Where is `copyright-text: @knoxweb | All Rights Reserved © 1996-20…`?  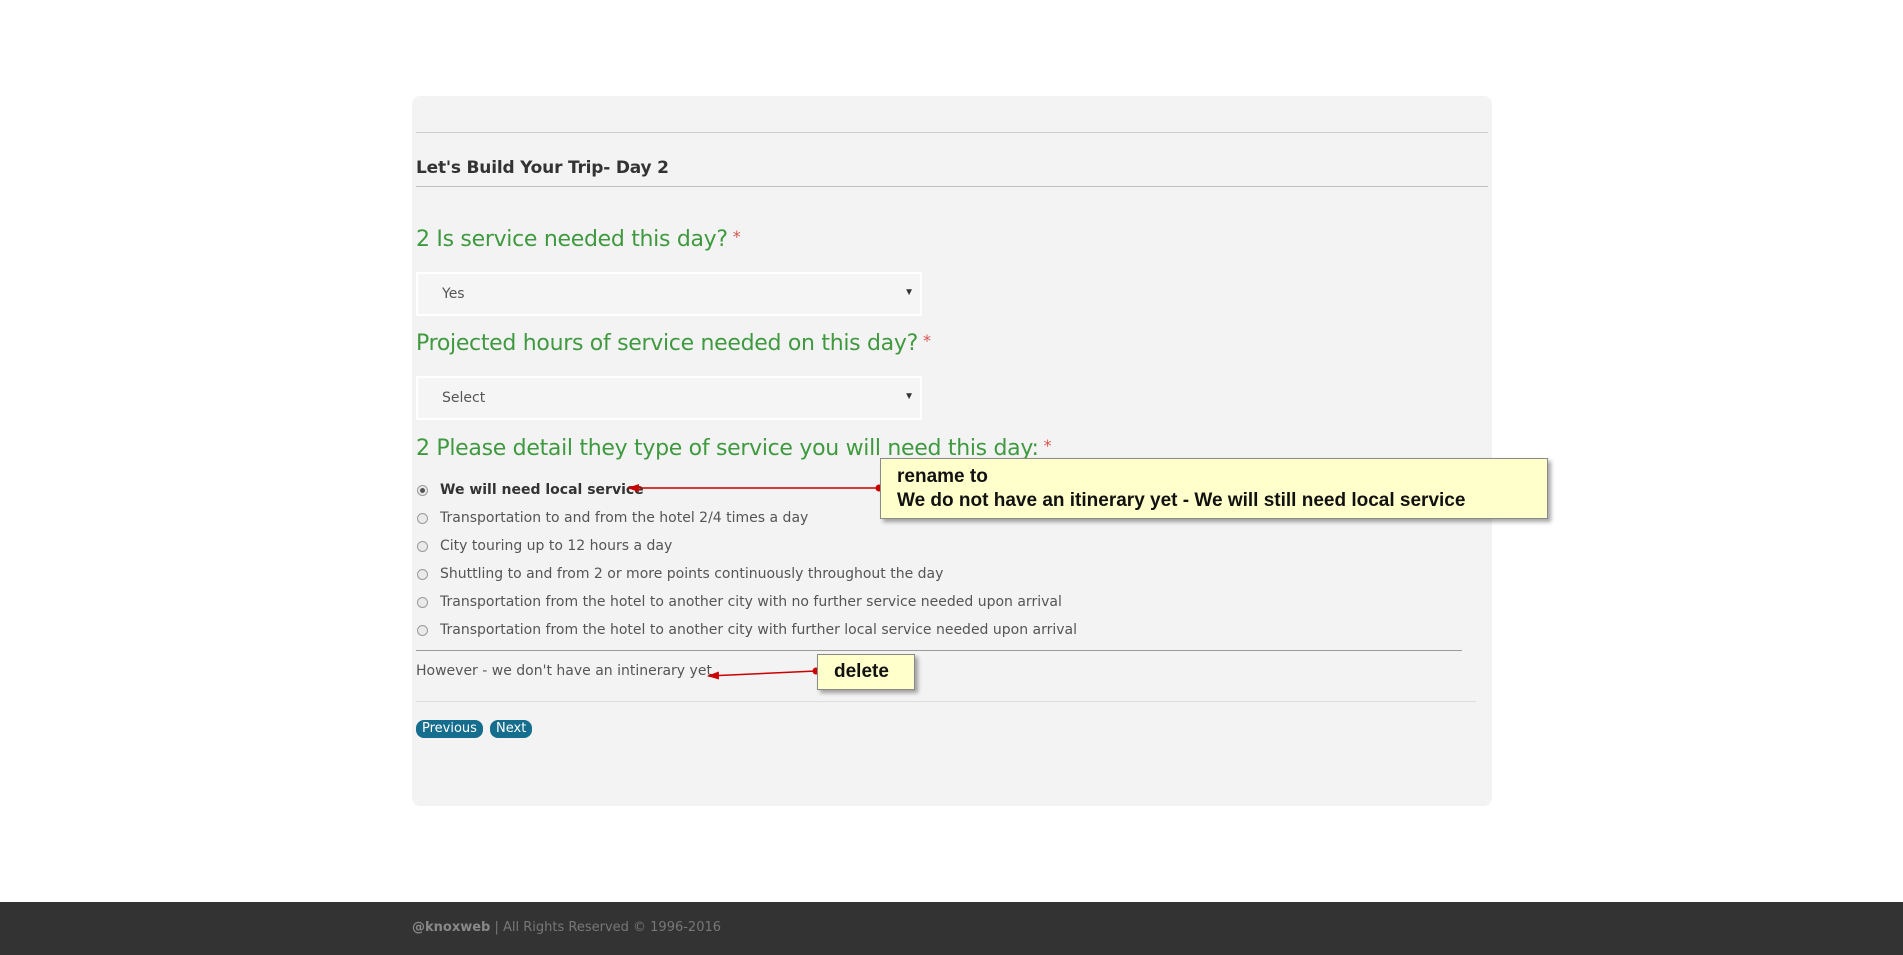 copyright-text: @knoxweb | All Rights Reserved © 1996-20… is located at coordinates (566, 927).